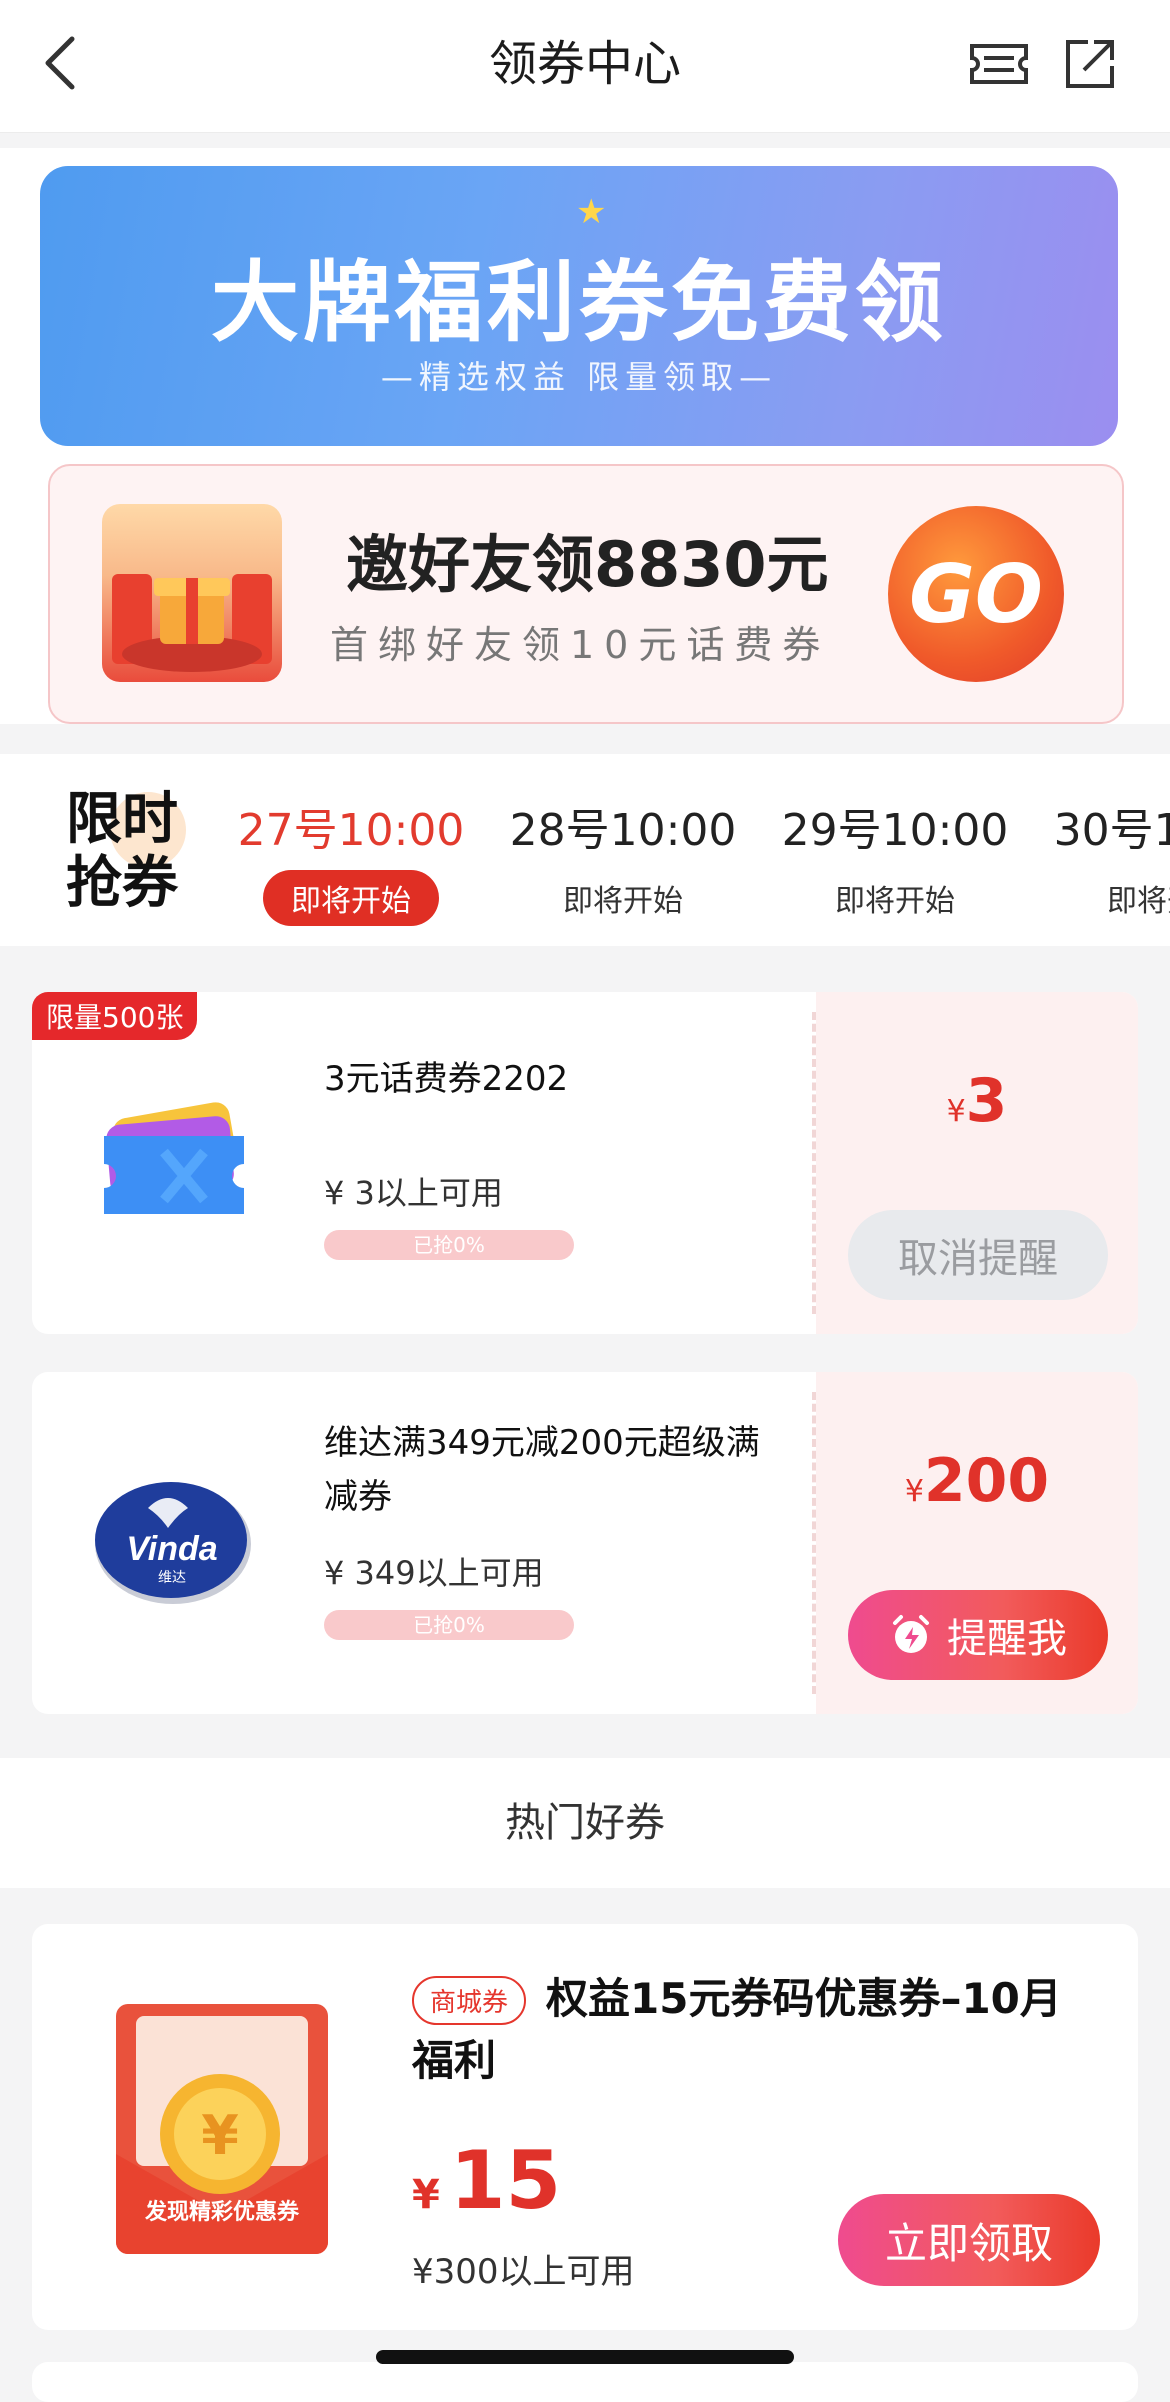 This screenshot has height=2402, width=1170. I want to click on coupon-amount: ¥200, so click(977, 1481).